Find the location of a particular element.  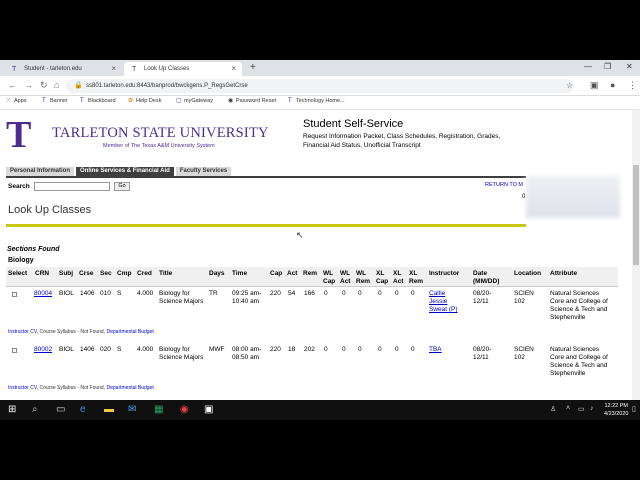

cell-rem: 202 is located at coordinates (309, 349).